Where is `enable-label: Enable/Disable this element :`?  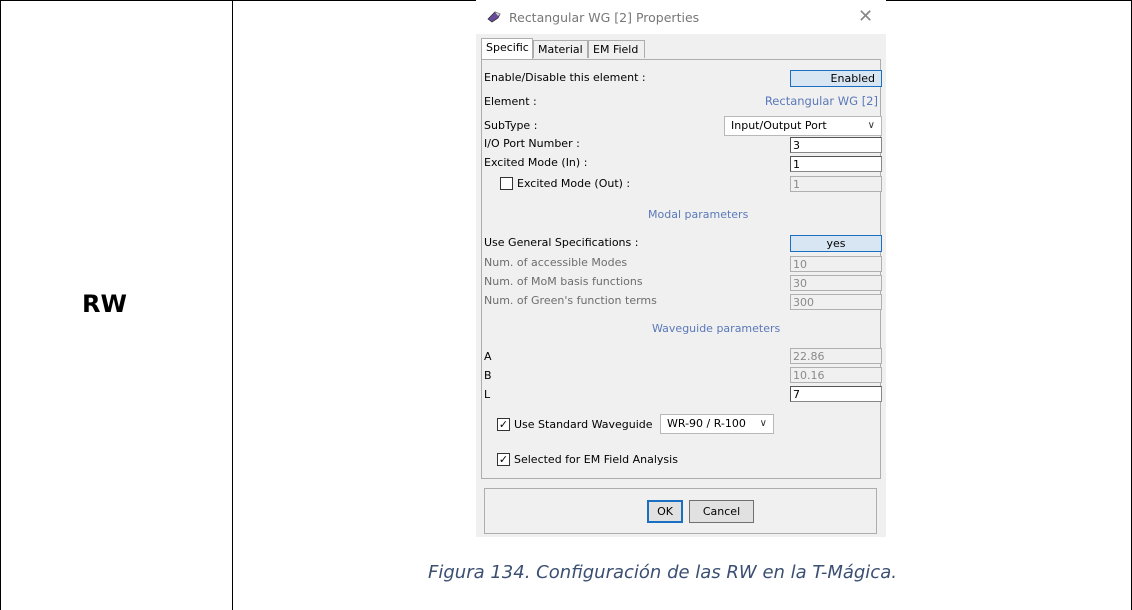
enable-label: Enable/Disable this element : is located at coordinates (565, 77).